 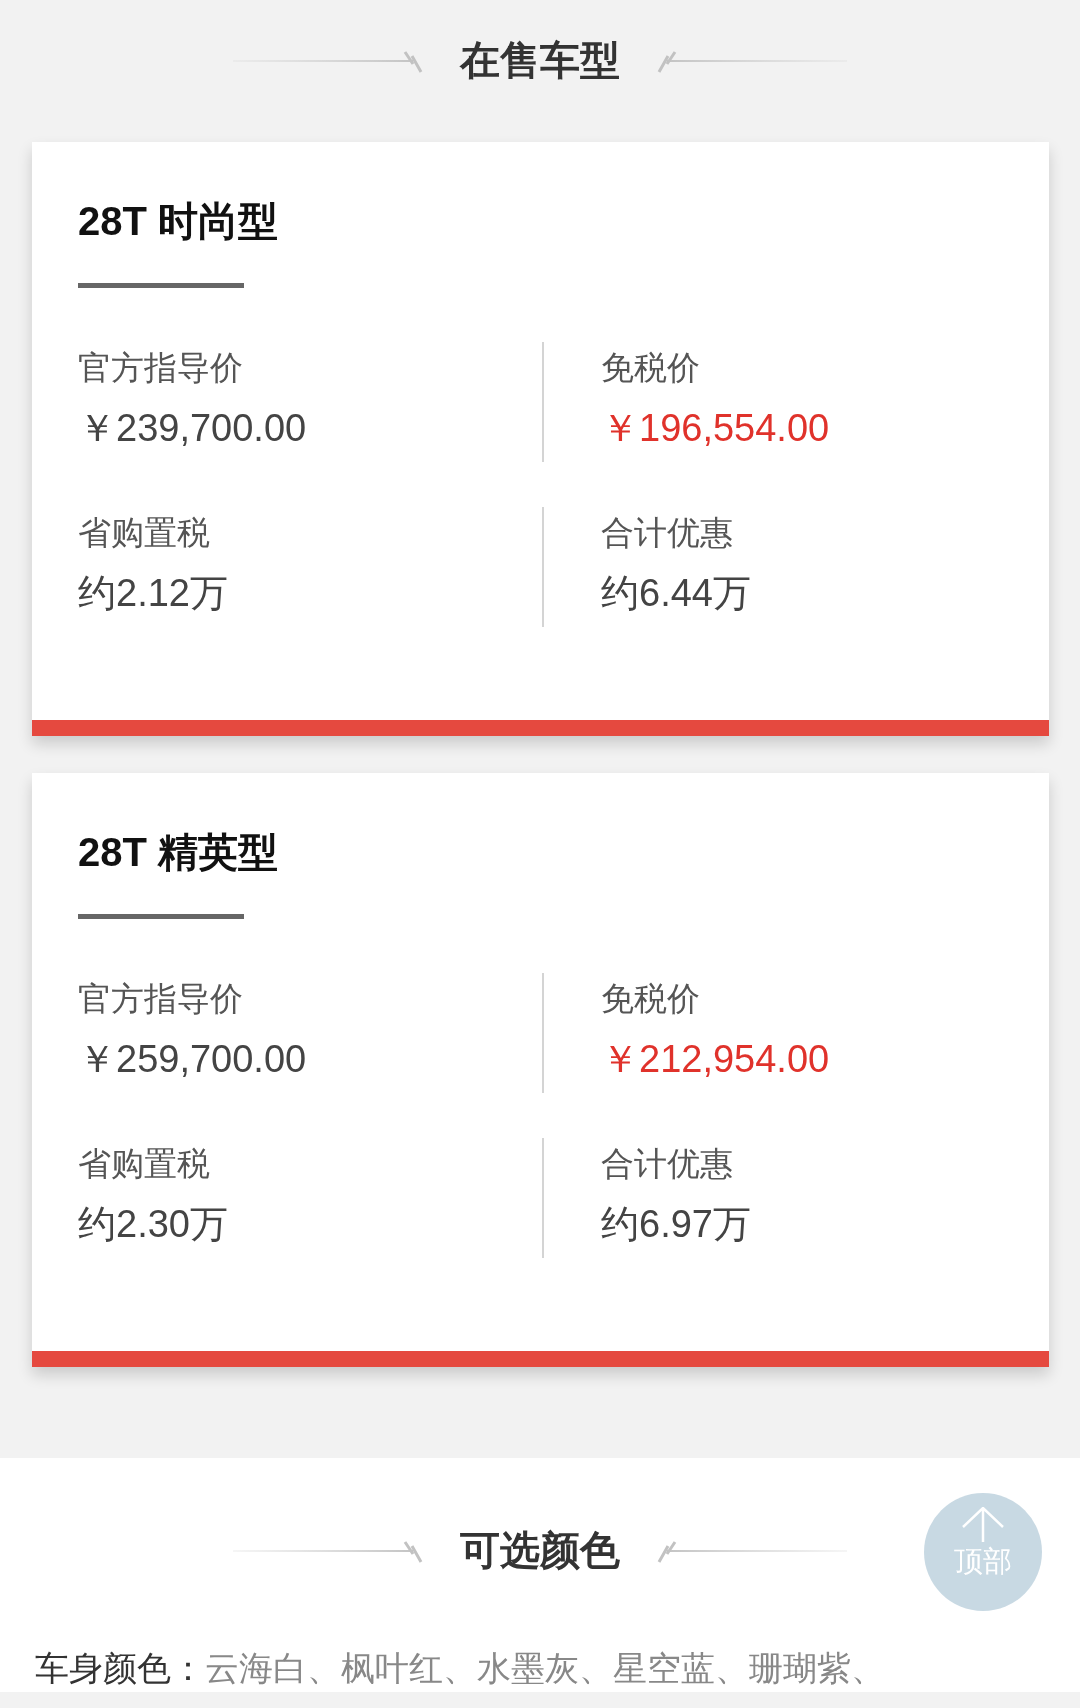 I want to click on price-value: ￥196,554.00, so click(x=716, y=428).